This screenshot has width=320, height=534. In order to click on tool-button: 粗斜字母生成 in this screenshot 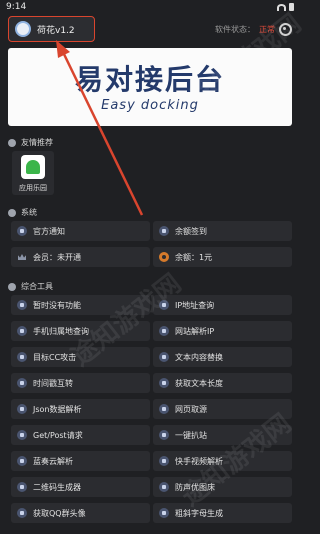, I will do `click(222, 513)`.